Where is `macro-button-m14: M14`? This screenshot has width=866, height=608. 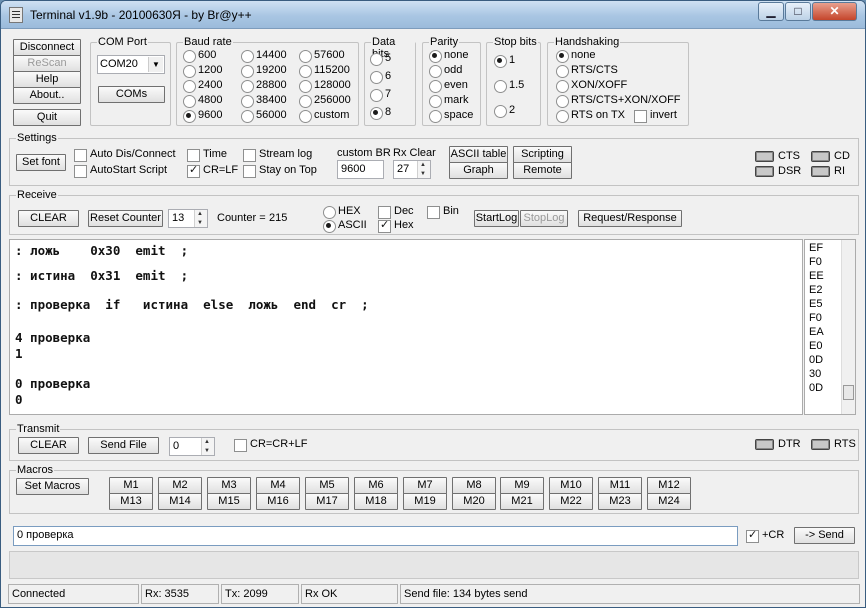 macro-button-m14: M14 is located at coordinates (180, 501).